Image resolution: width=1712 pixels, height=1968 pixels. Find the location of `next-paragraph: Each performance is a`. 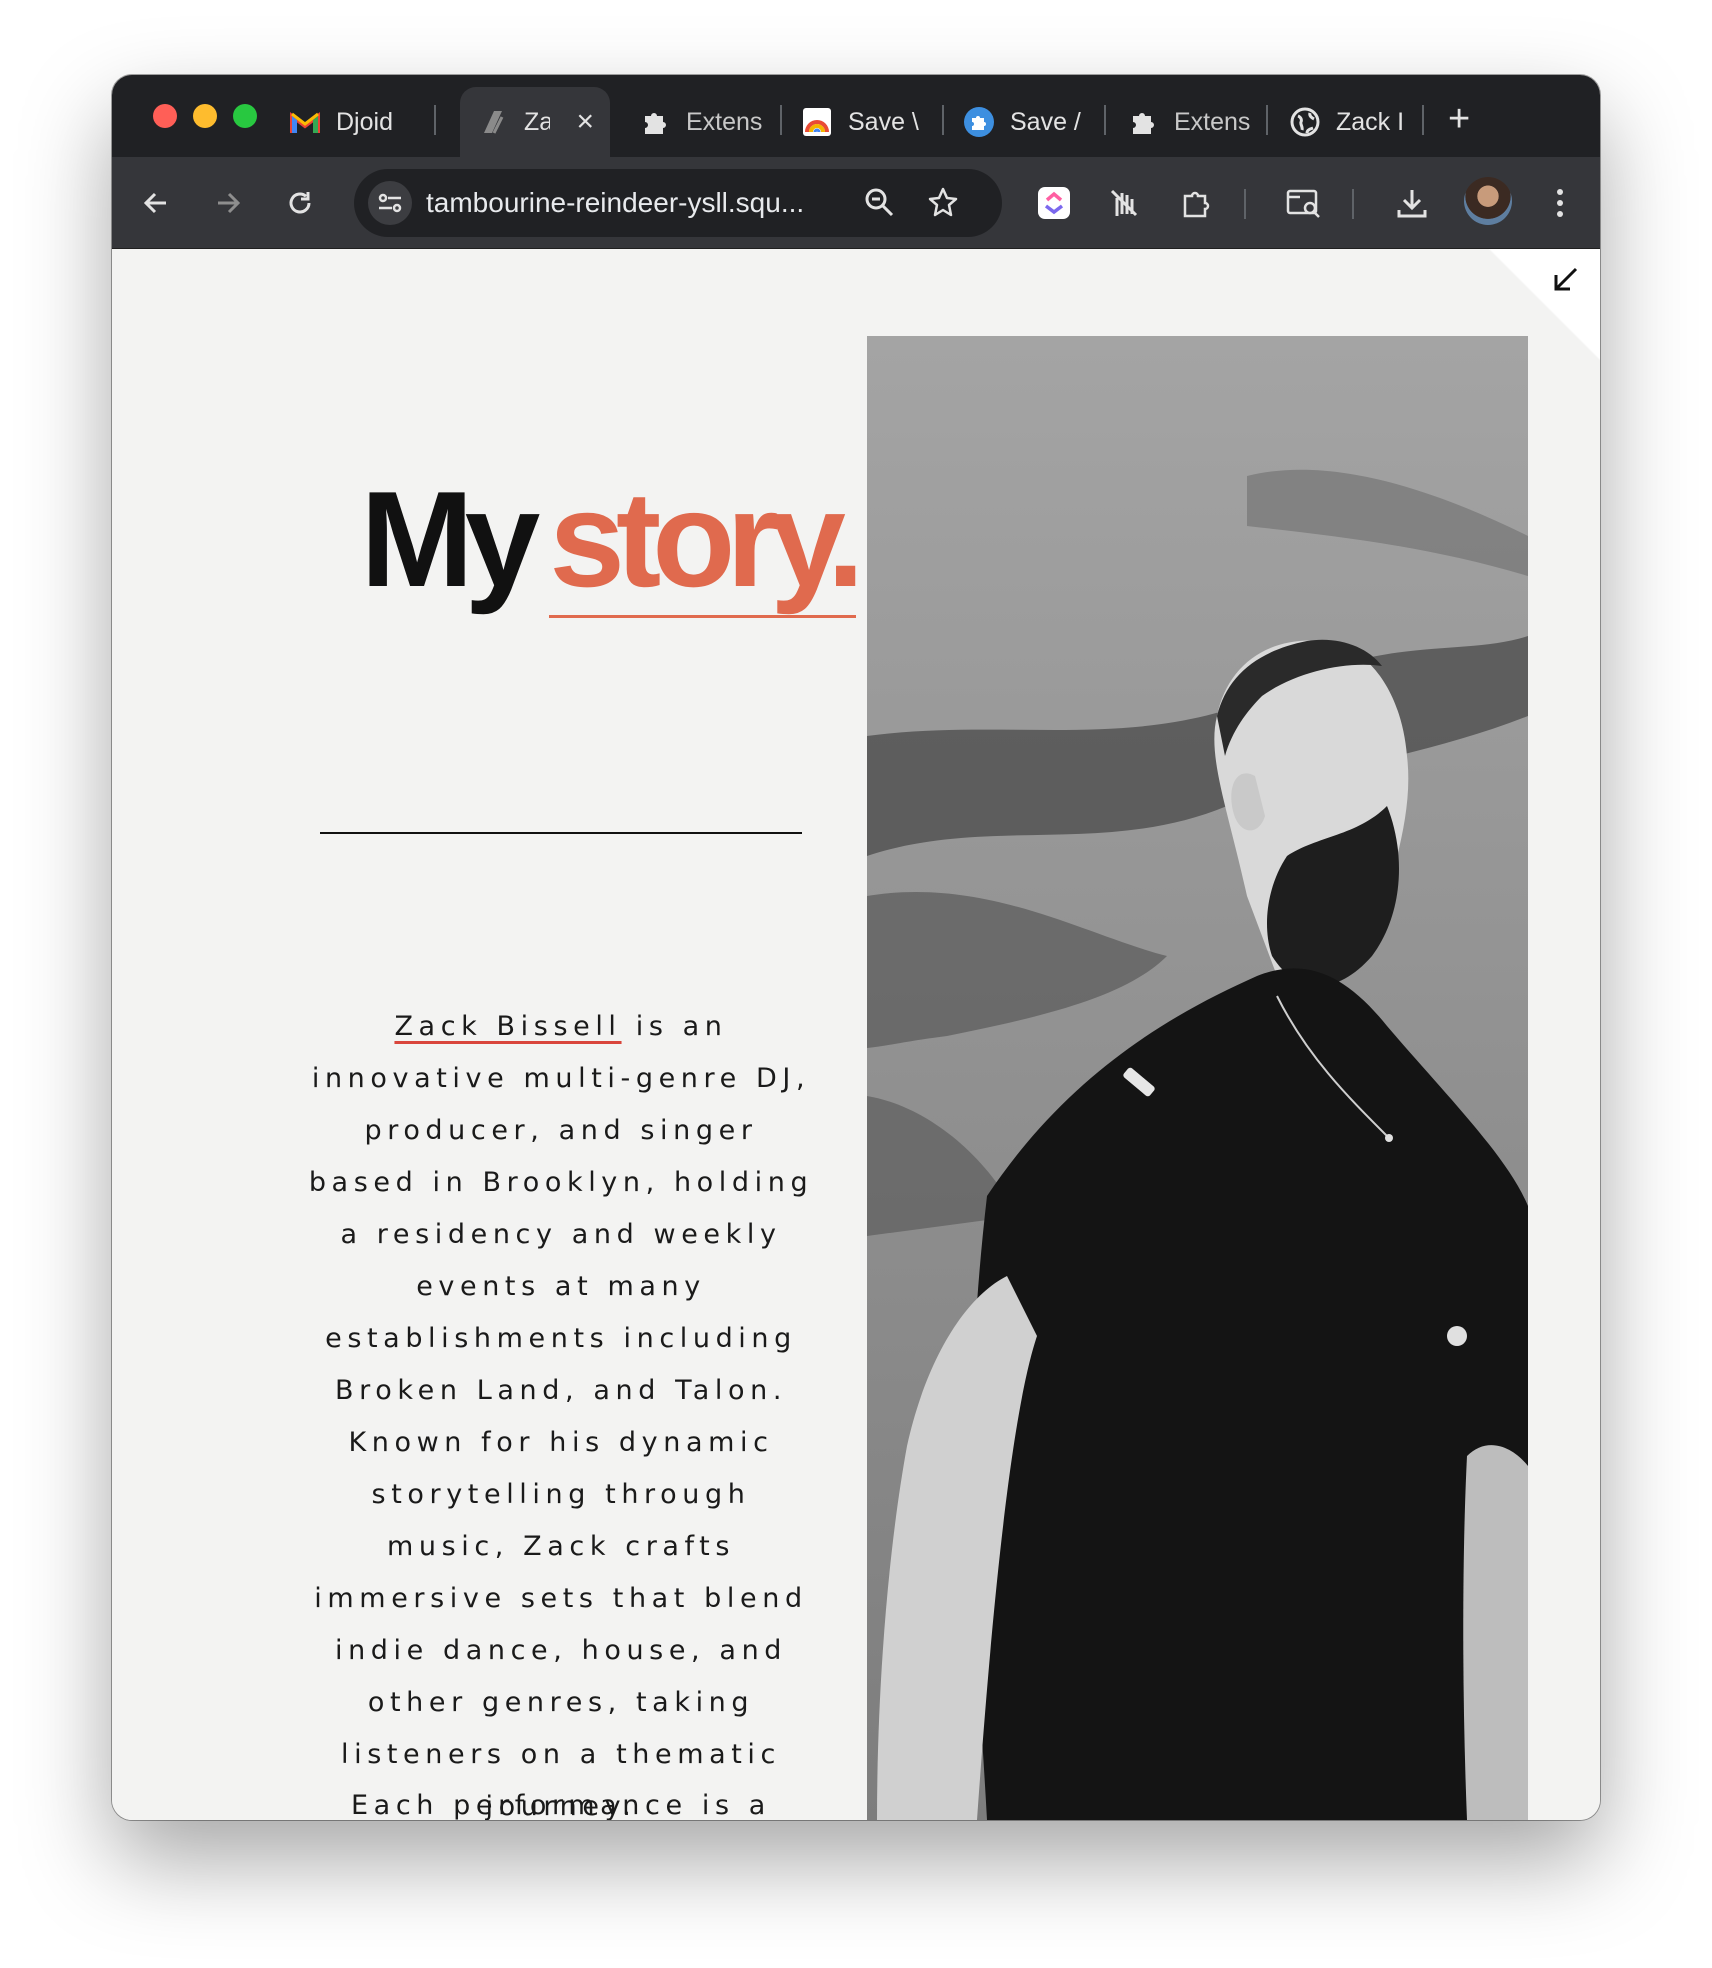

next-paragraph: Each performance is a is located at coordinates (561, 1805).